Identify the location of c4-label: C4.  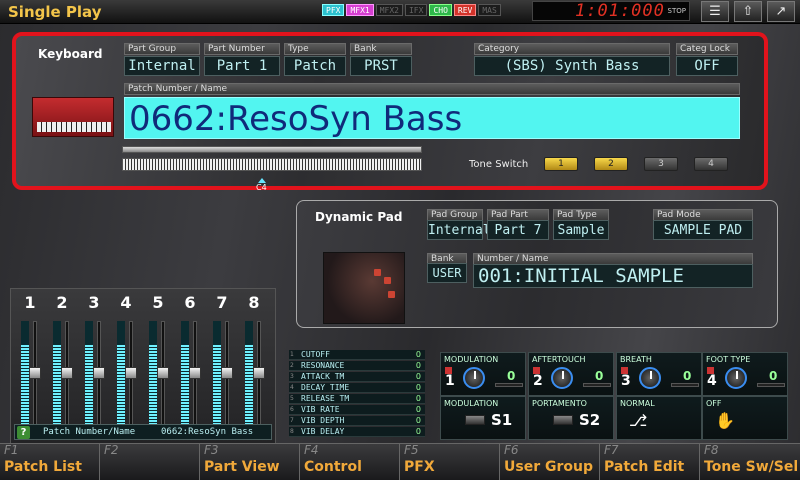
(261, 187).